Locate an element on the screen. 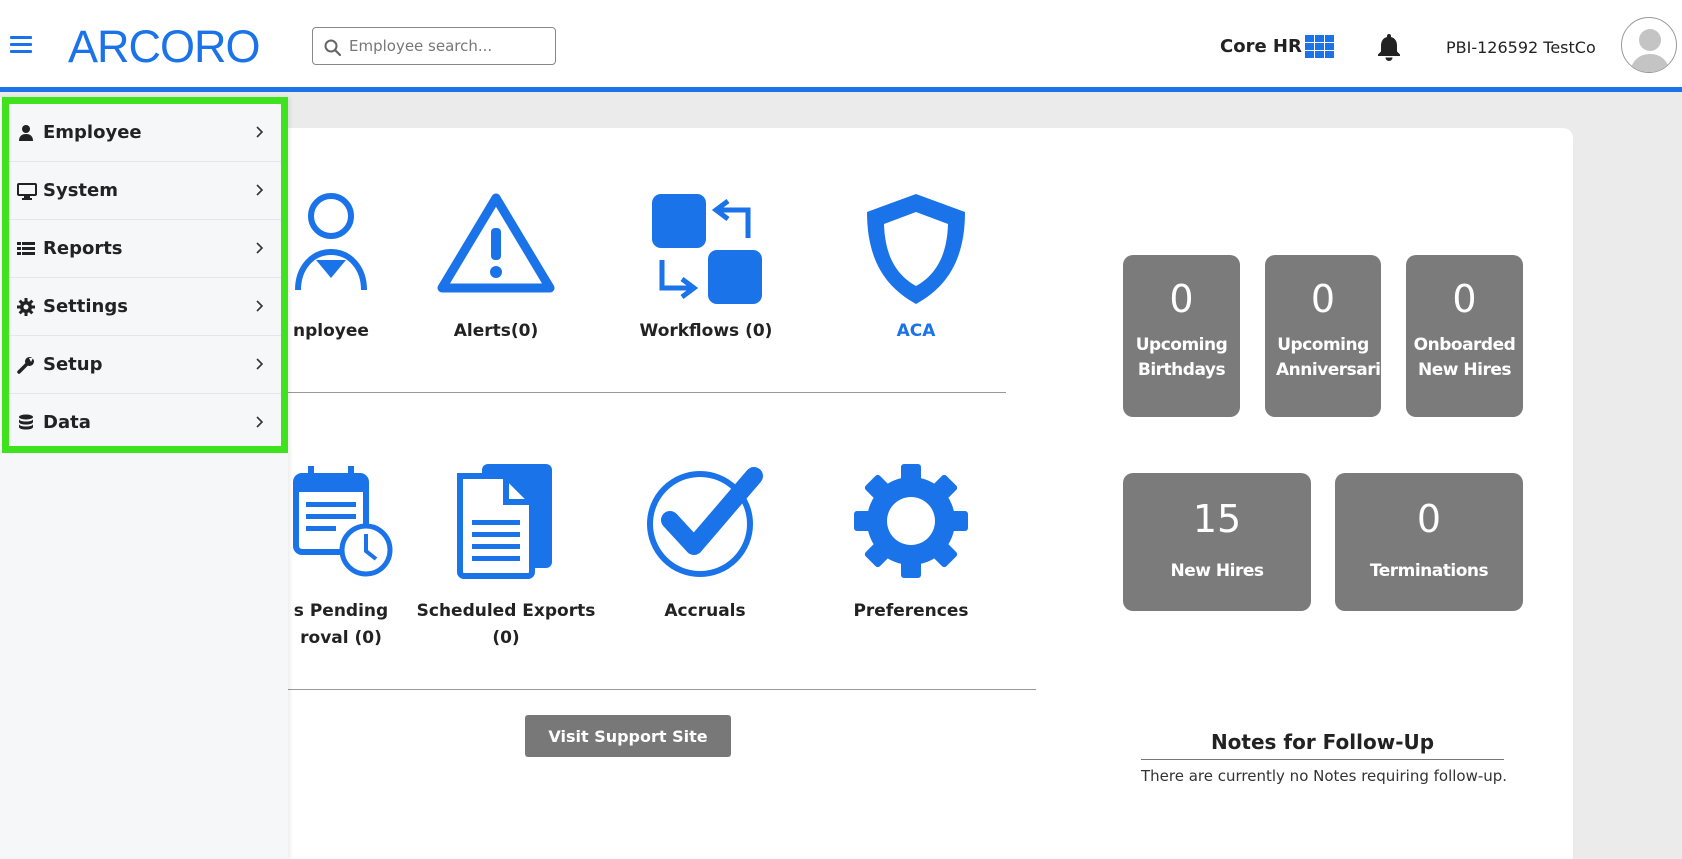 This screenshot has width=1682, height=859. wrench-icon is located at coordinates (25, 365).